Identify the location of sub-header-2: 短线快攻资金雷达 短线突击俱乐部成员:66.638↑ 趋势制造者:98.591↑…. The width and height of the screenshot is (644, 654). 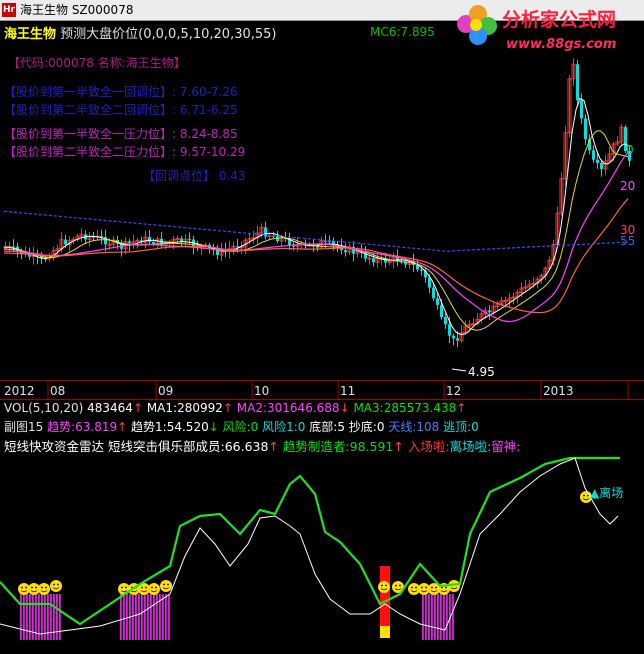
(262, 446).